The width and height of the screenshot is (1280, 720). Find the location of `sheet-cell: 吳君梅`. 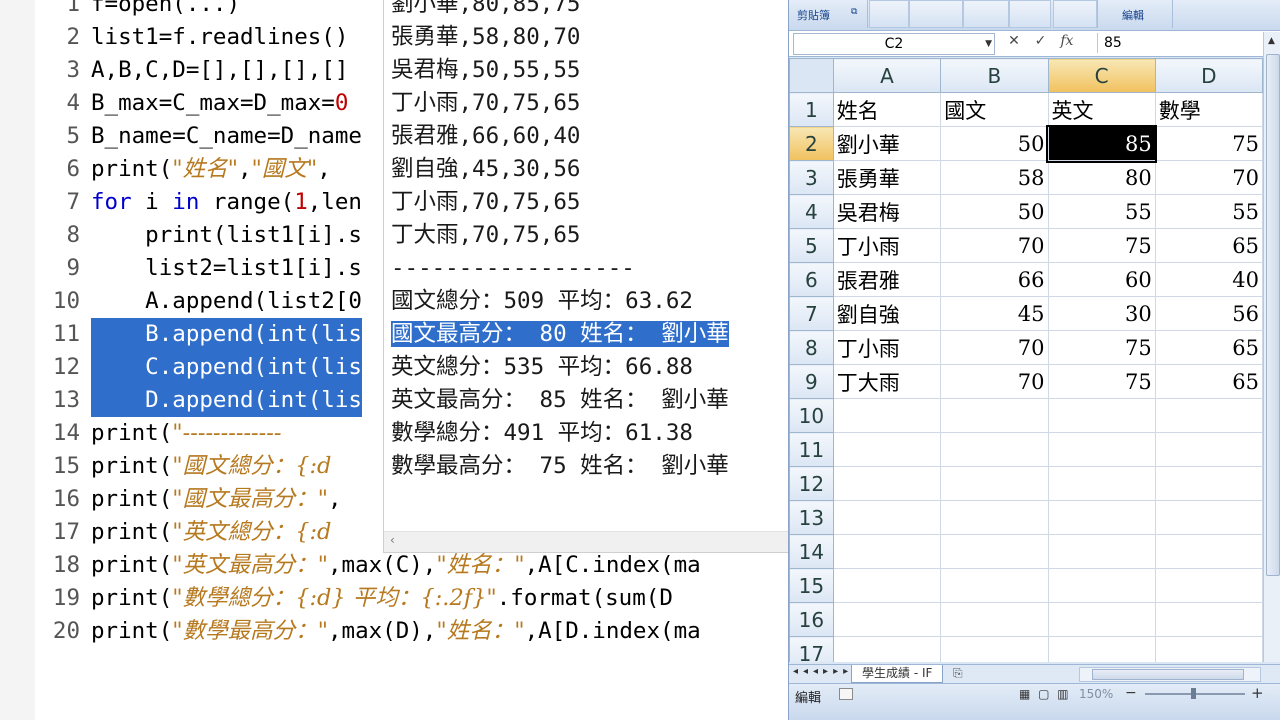

sheet-cell: 吳君梅 is located at coordinates (887, 211).